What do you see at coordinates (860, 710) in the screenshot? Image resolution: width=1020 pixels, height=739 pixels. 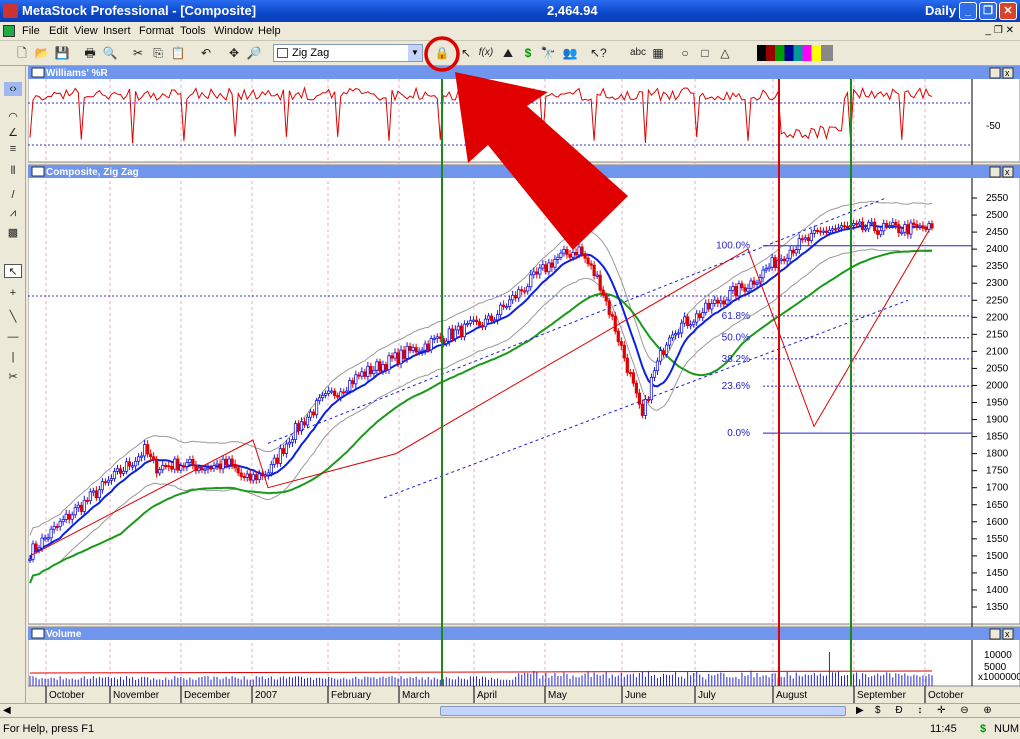 I see `scroll-right-icon: ▶` at bounding box center [860, 710].